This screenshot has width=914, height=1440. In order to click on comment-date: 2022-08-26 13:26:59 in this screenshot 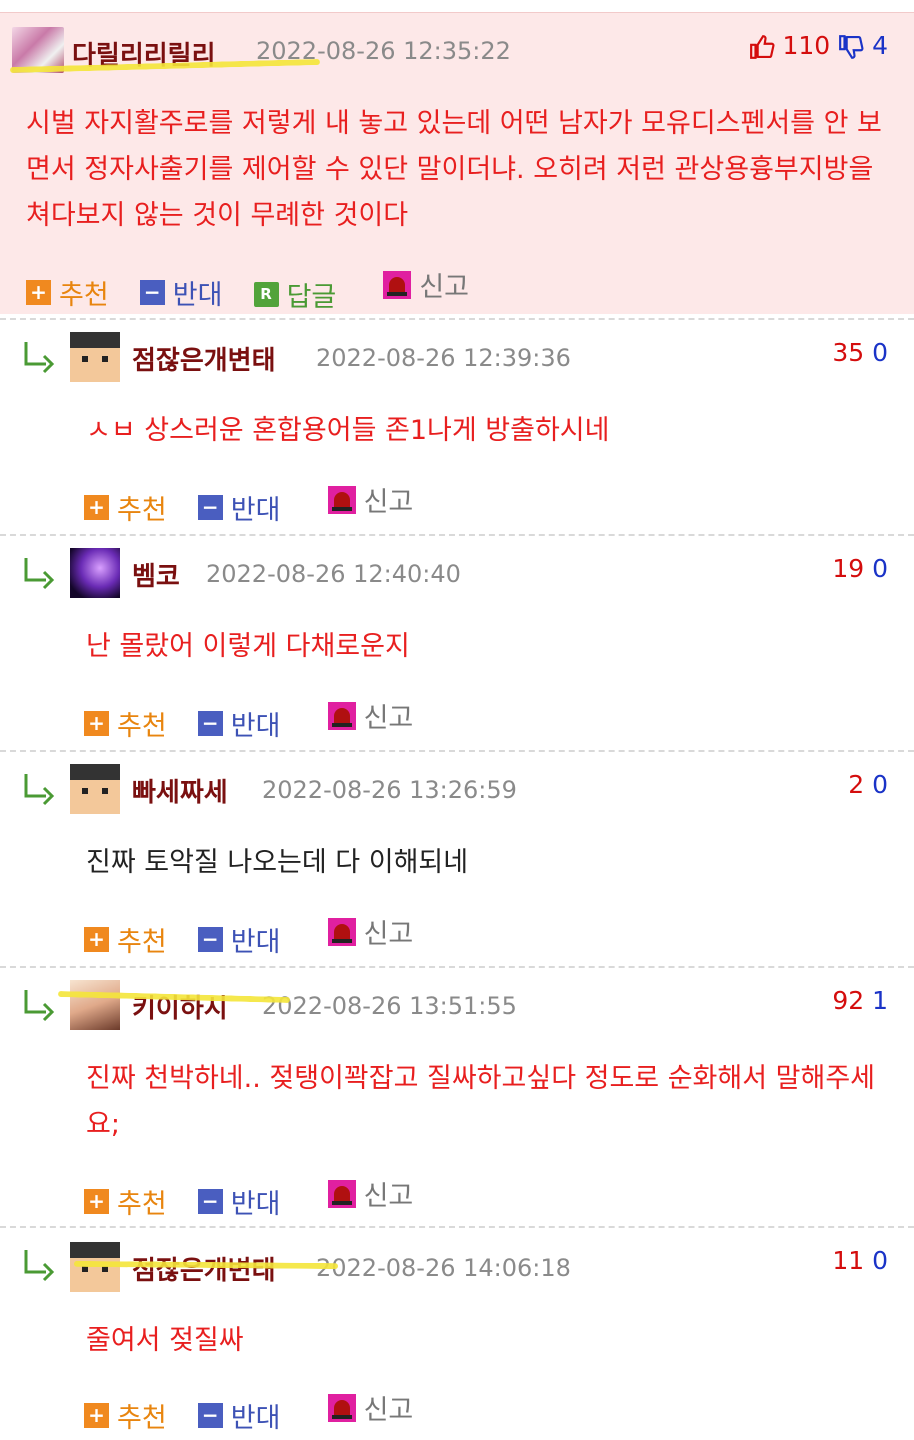, I will do `click(389, 790)`.